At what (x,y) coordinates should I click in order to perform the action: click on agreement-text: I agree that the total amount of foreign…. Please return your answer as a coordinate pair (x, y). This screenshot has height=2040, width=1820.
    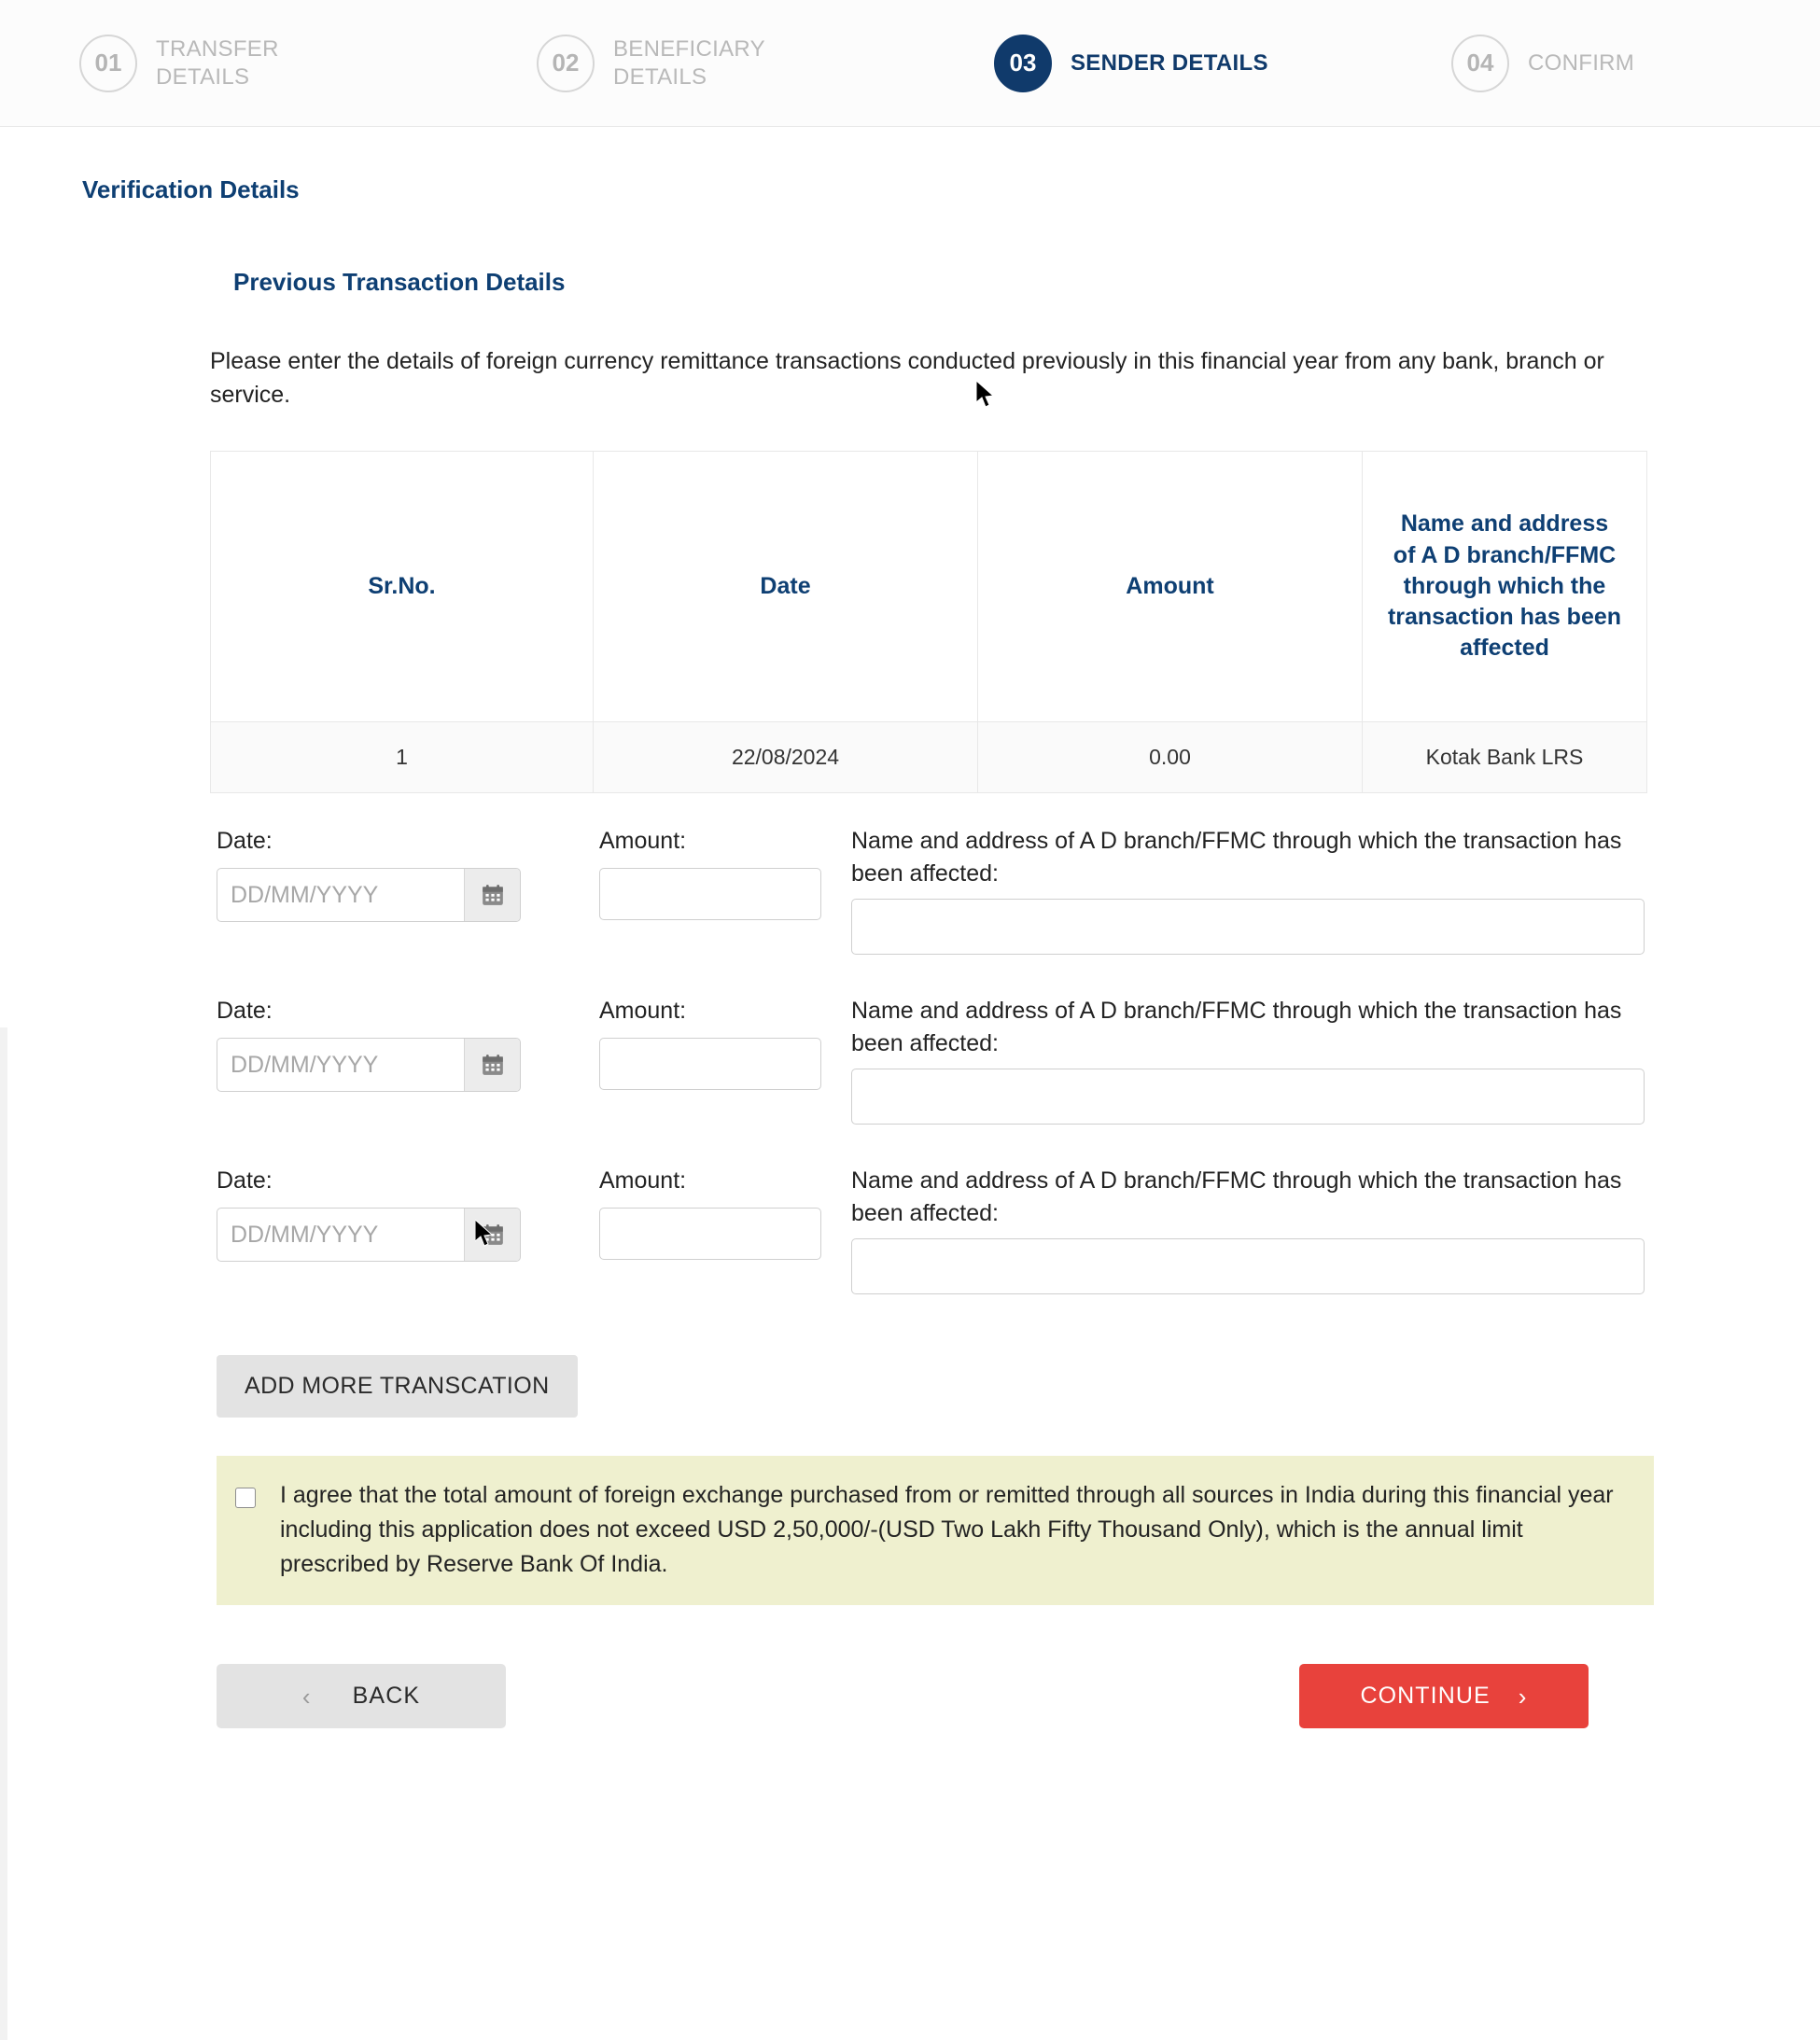
    Looking at the image, I should click on (947, 1529).